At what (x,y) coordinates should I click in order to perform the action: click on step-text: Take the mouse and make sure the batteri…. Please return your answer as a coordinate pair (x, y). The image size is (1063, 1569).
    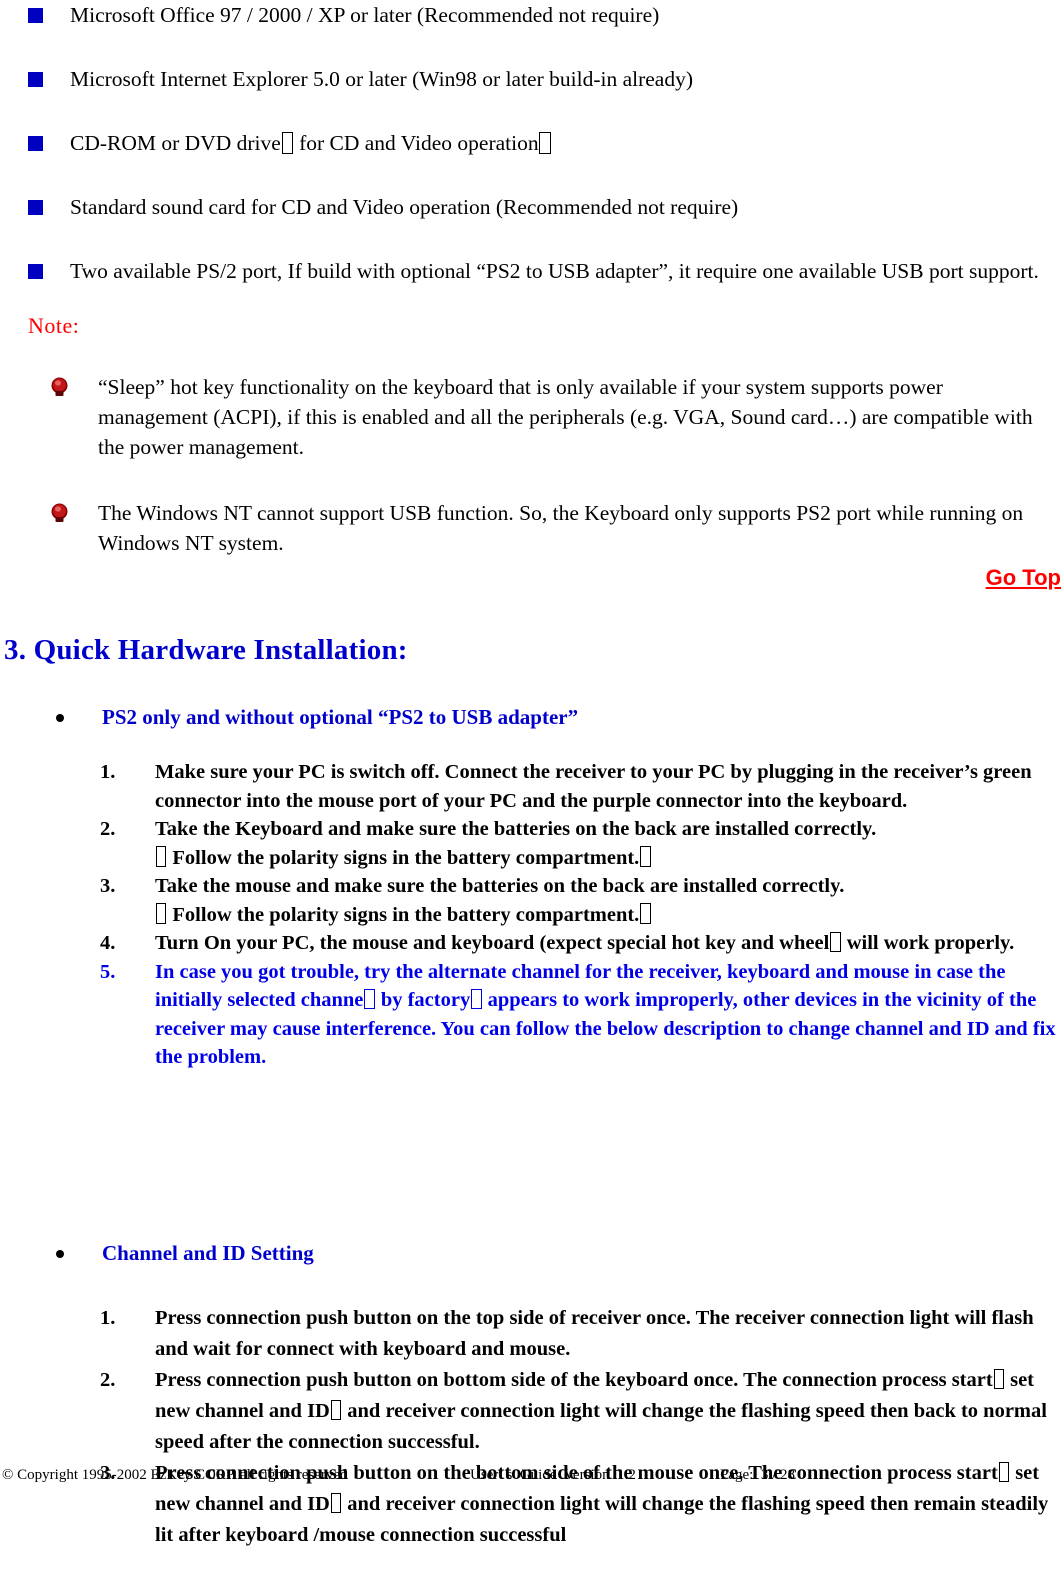
    Looking at the image, I should click on (500, 900).